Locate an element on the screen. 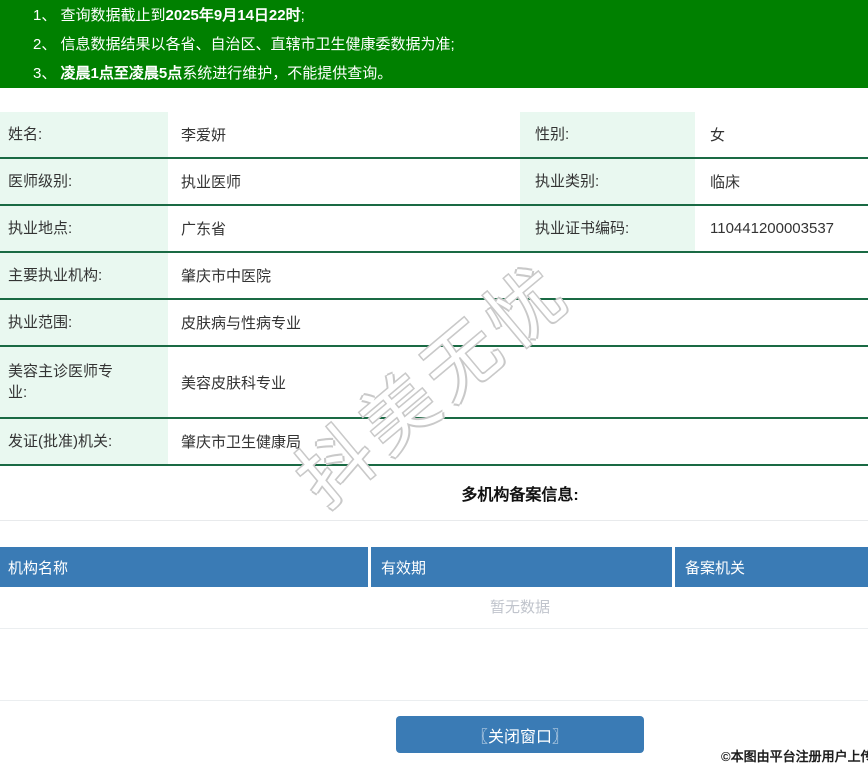  table-row: 发证(批准)机关: 肇庆市卫生健康局 is located at coordinates (434, 442).